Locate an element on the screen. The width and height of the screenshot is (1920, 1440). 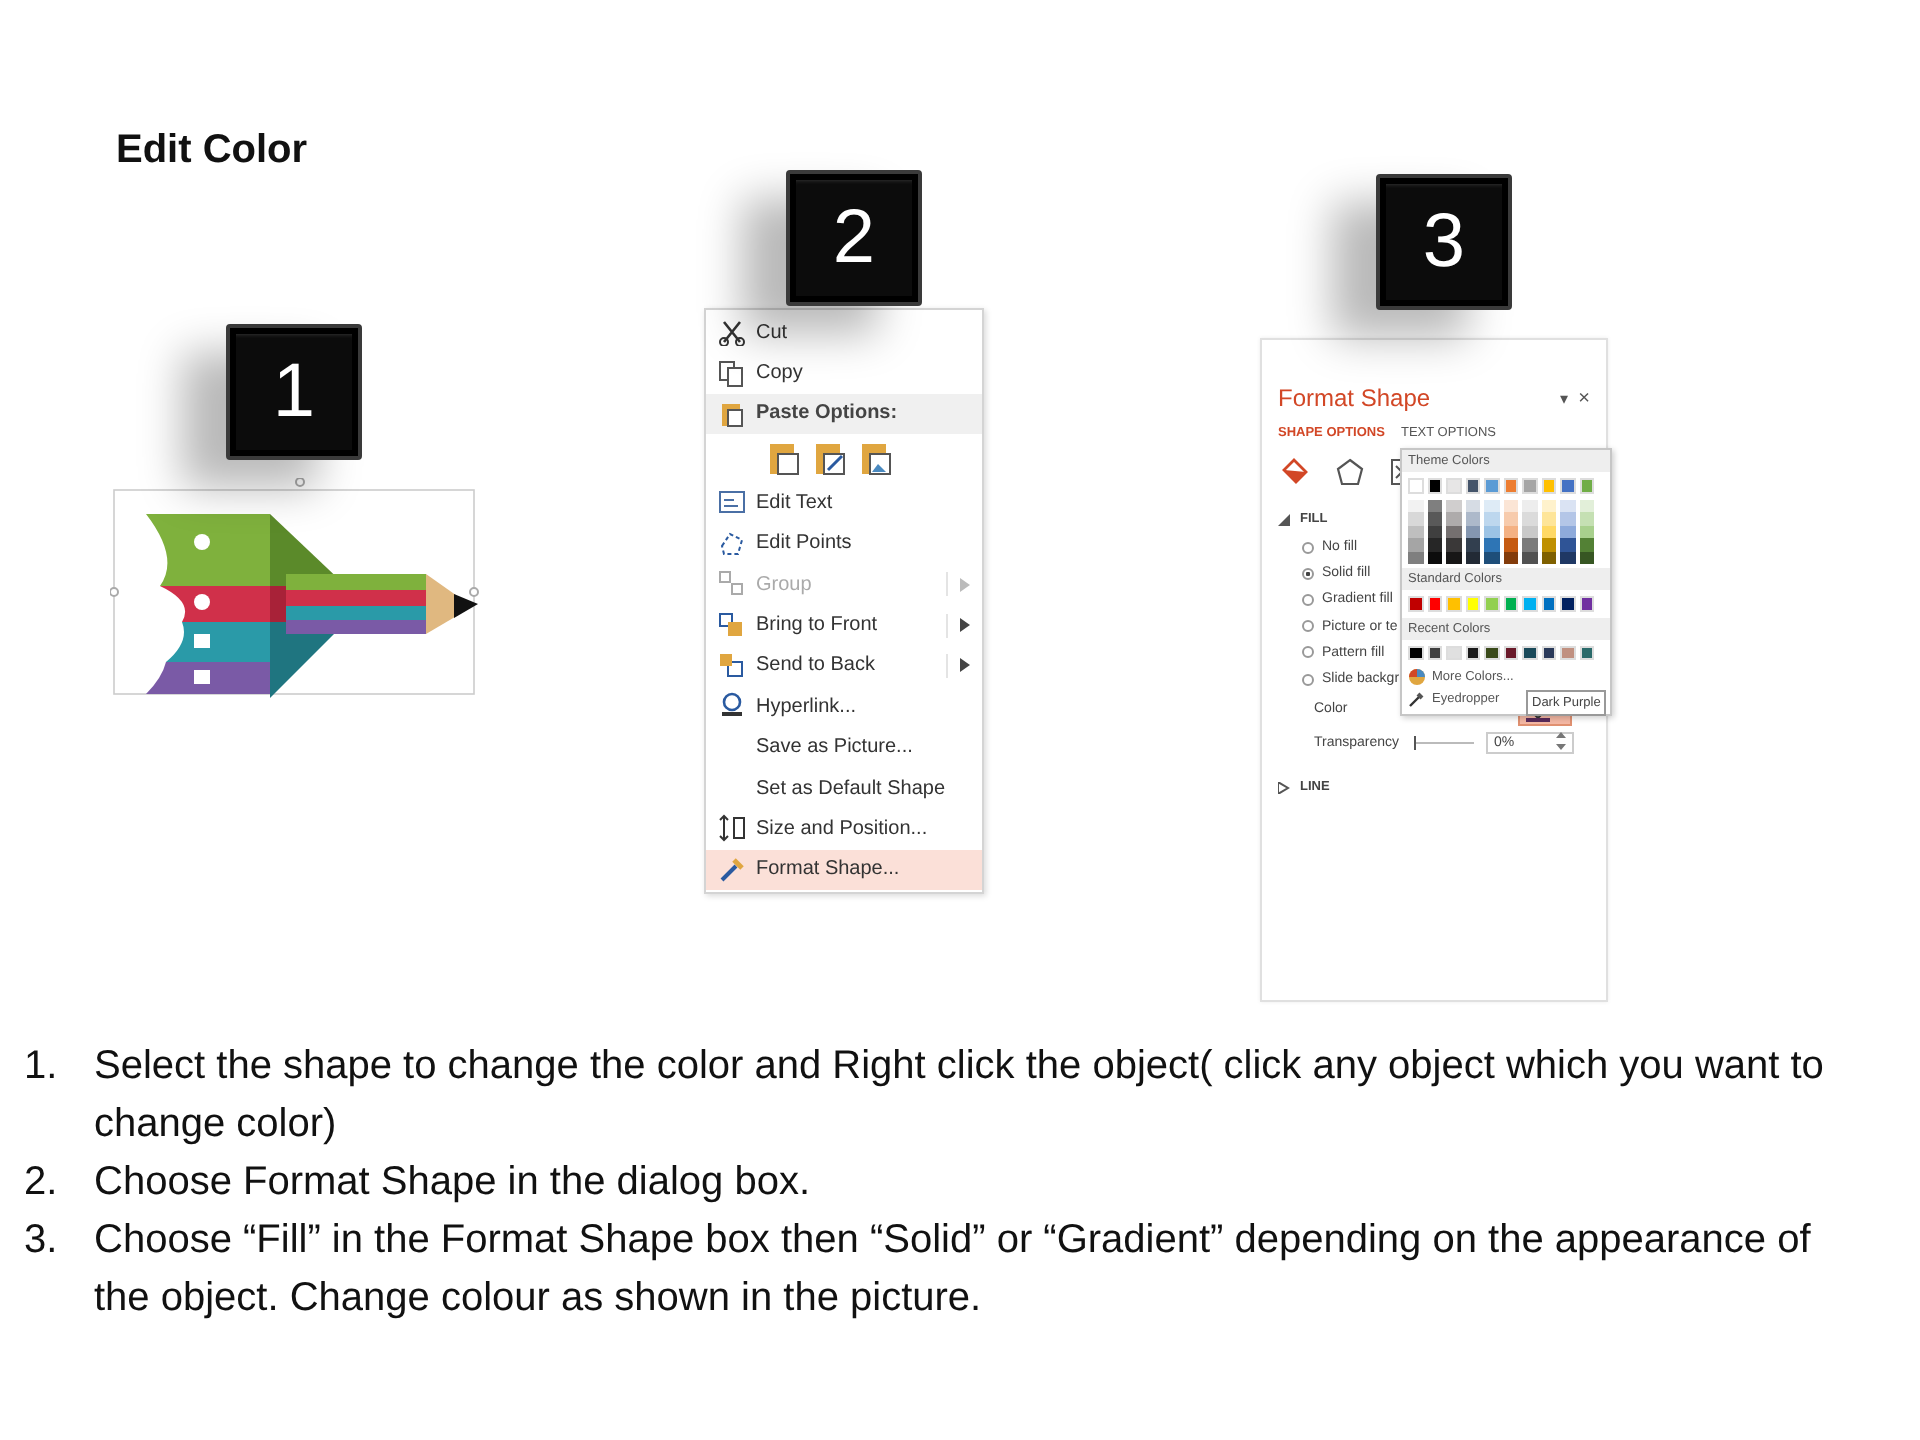
step-number-badge: 3 is located at coordinates (1444, 242).